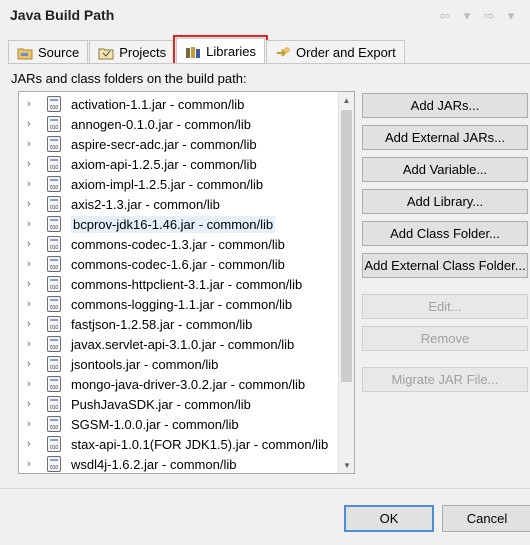  What do you see at coordinates (265, 16) in the screenshot?
I see `title-bar: Java Build Path ⇦ ▾ ⇨ ▾` at bounding box center [265, 16].